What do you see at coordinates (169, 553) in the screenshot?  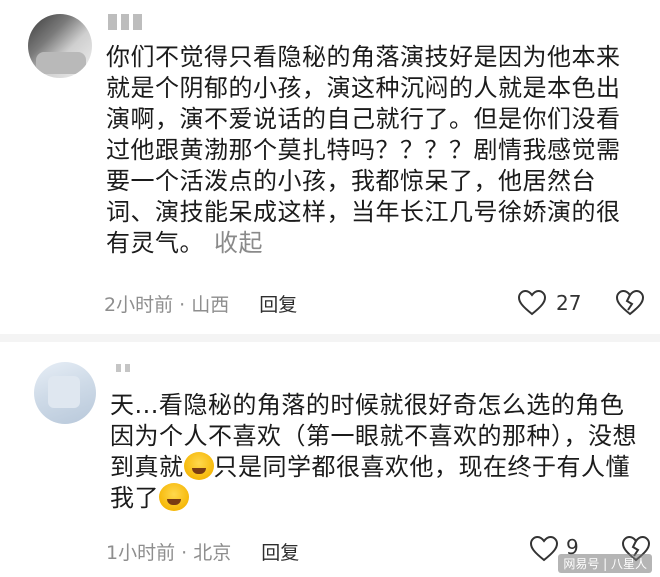 I see `time-location: 1小时前 · 北京` at bounding box center [169, 553].